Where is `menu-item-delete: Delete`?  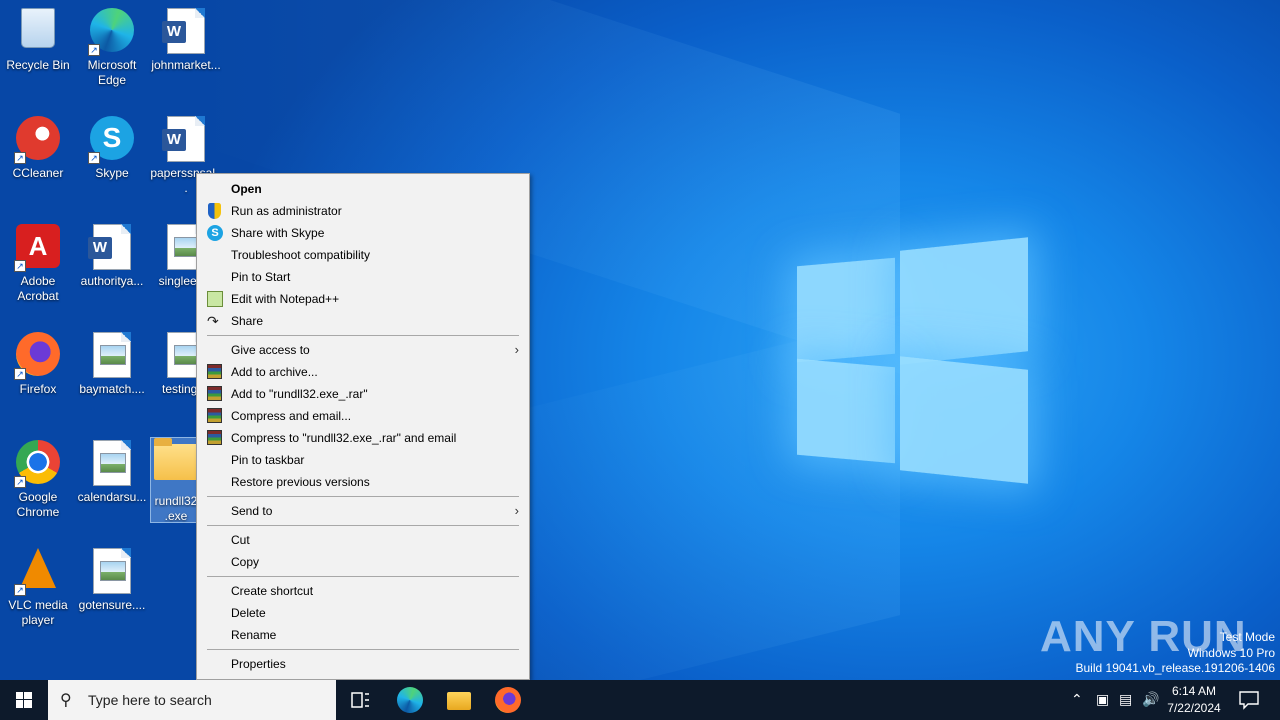 menu-item-delete: Delete is located at coordinates (363, 613).